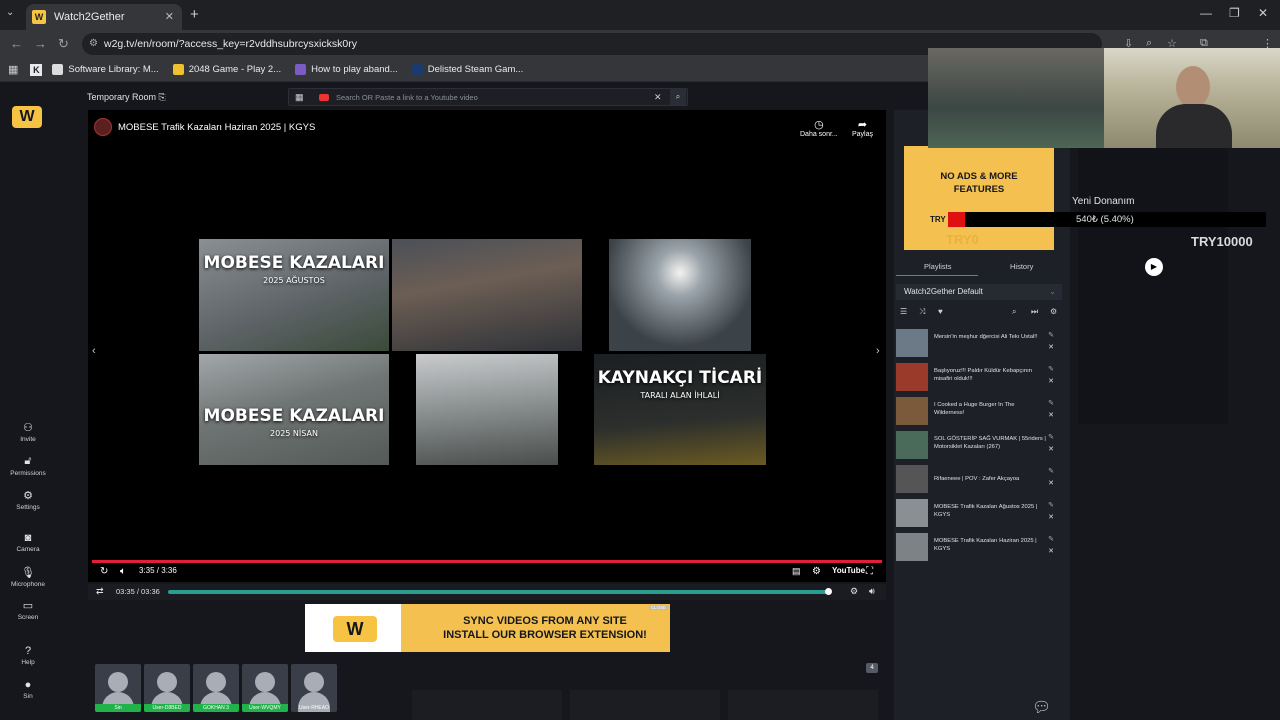 The width and height of the screenshot is (1280, 720). I want to click on search-icon: ⌕, so click(1014, 312).